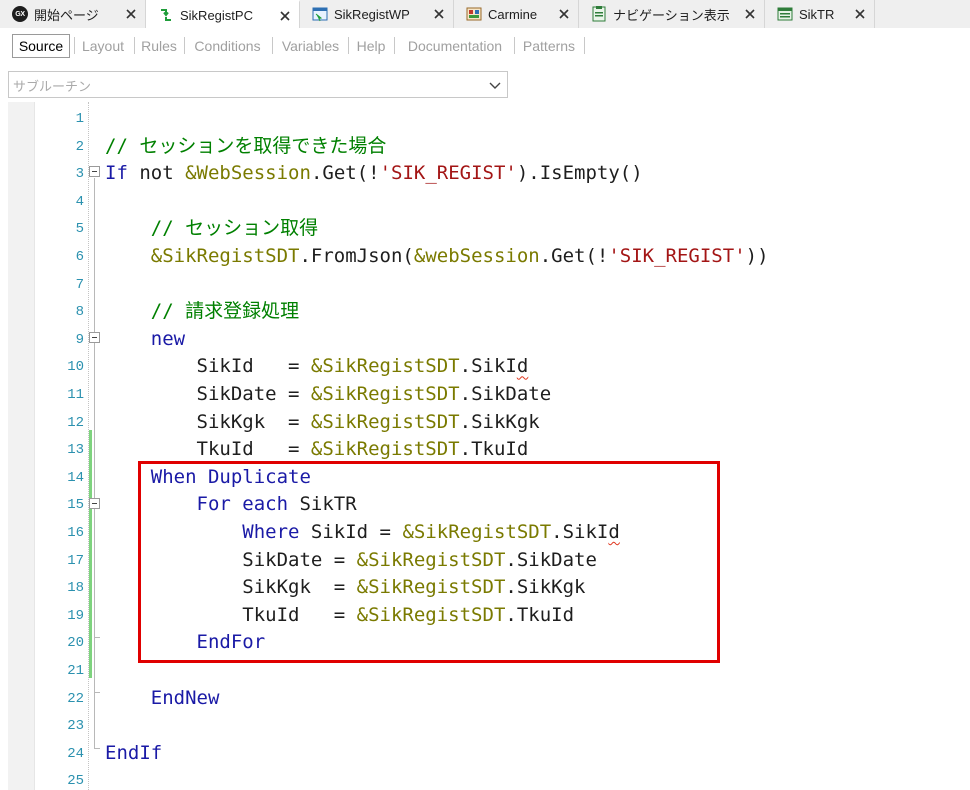 Image resolution: width=970 pixels, height=790 pixels. Describe the element at coordinates (242, 504) in the screenshot. I see `code-token: For each` at that location.